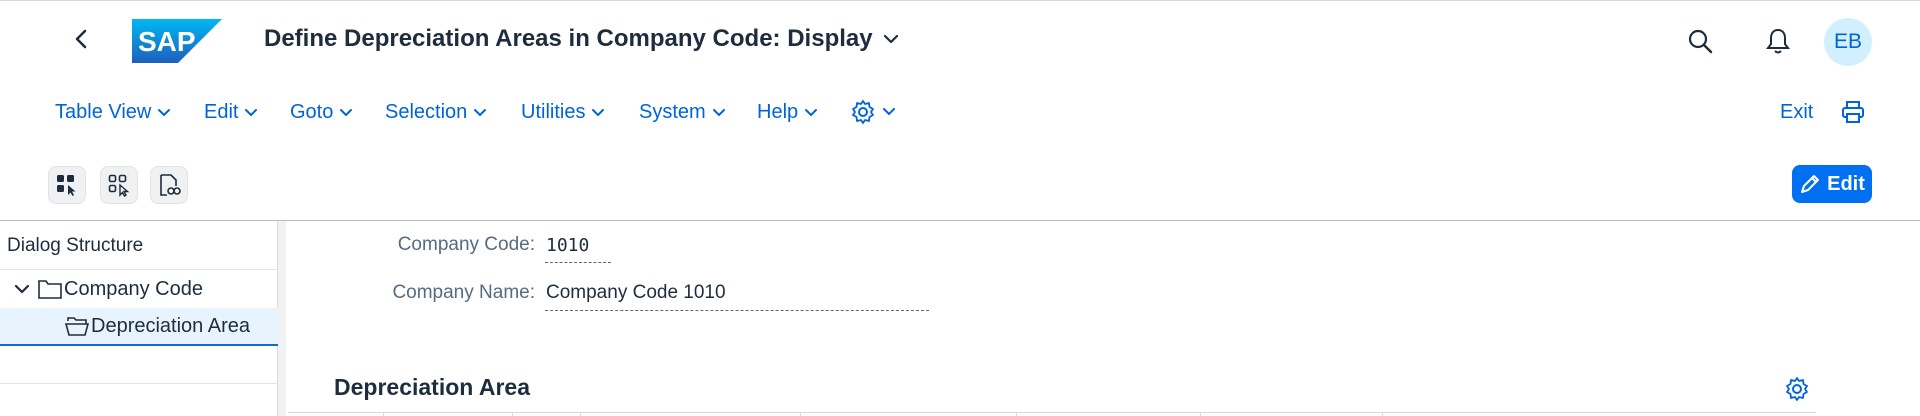 The width and height of the screenshot is (1920, 416). What do you see at coordinates (312, 112) in the screenshot?
I see `menu-label: Goto` at bounding box center [312, 112].